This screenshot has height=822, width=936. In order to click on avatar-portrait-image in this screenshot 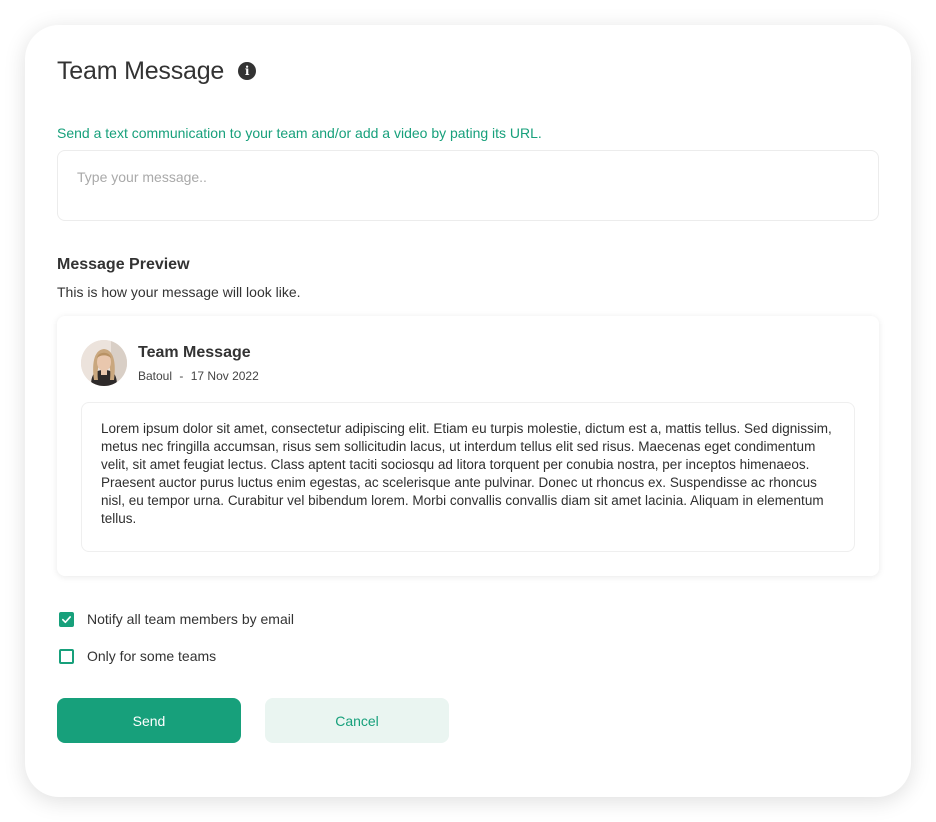, I will do `click(104, 363)`.